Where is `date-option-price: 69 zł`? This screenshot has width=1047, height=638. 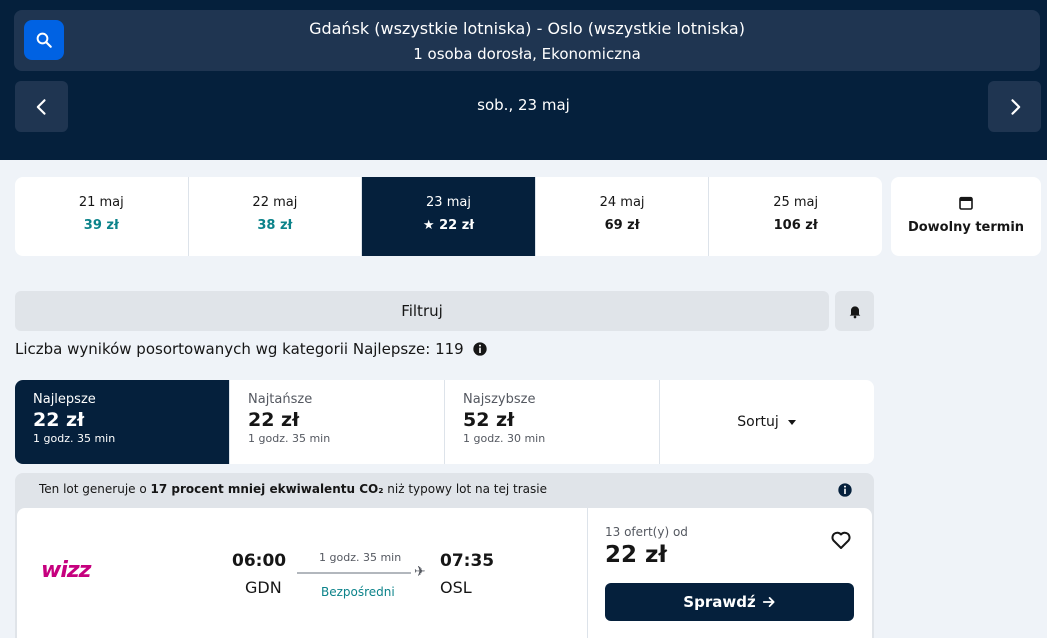
date-option-price: 69 zł is located at coordinates (622, 225).